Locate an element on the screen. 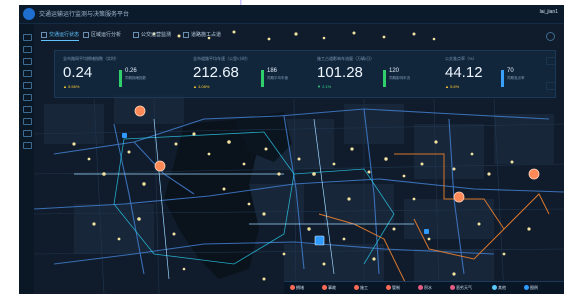 This screenshot has width=570, height=305. kpi-sub-value: 70 is located at coordinates (510, 71).